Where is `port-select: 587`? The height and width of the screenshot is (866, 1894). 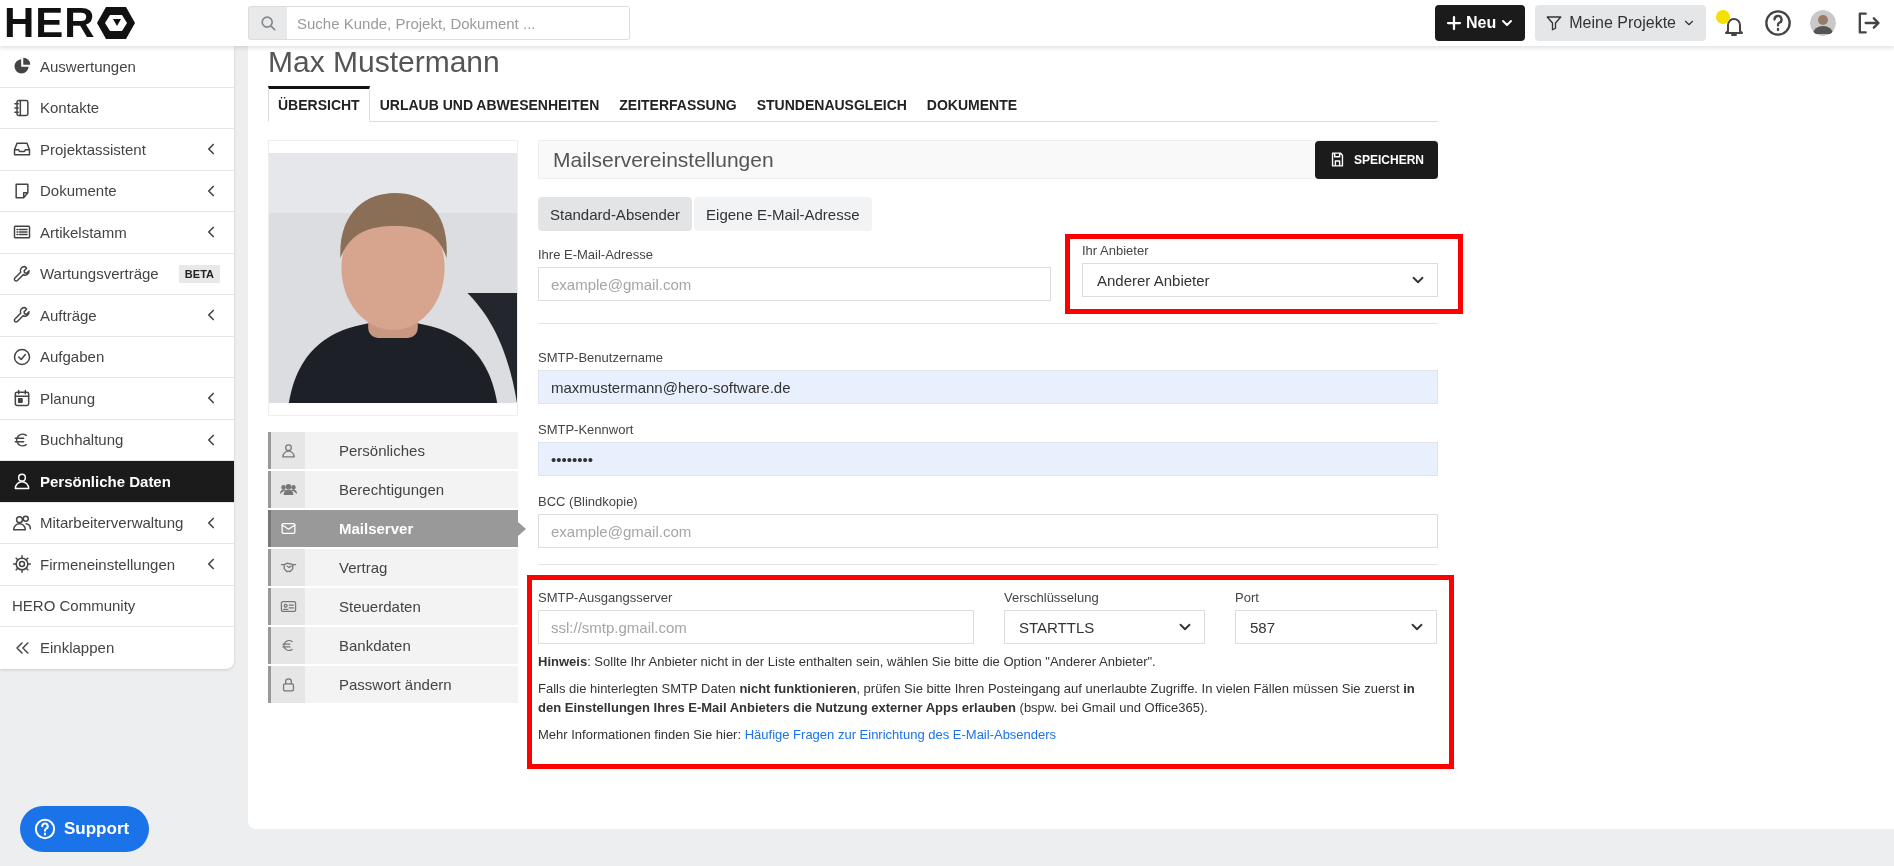 port-select: 587 is located at coordinates (1336, 627).